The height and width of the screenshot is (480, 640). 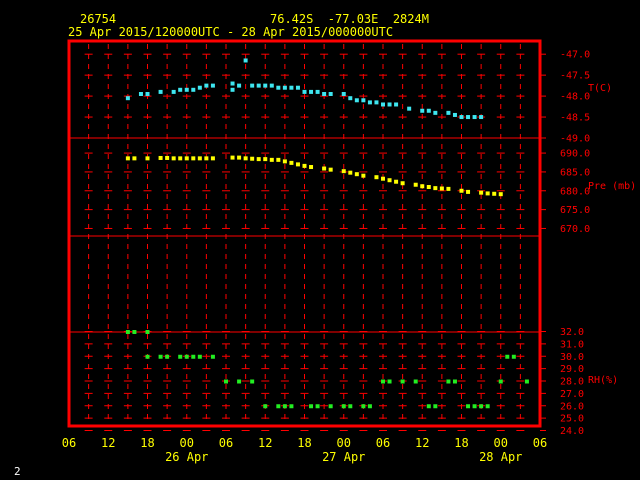 What do you see at coordinates (575, 154) in the screenshot?
I see `y-tick-label: 690.0` at bounding box center [575, 154].